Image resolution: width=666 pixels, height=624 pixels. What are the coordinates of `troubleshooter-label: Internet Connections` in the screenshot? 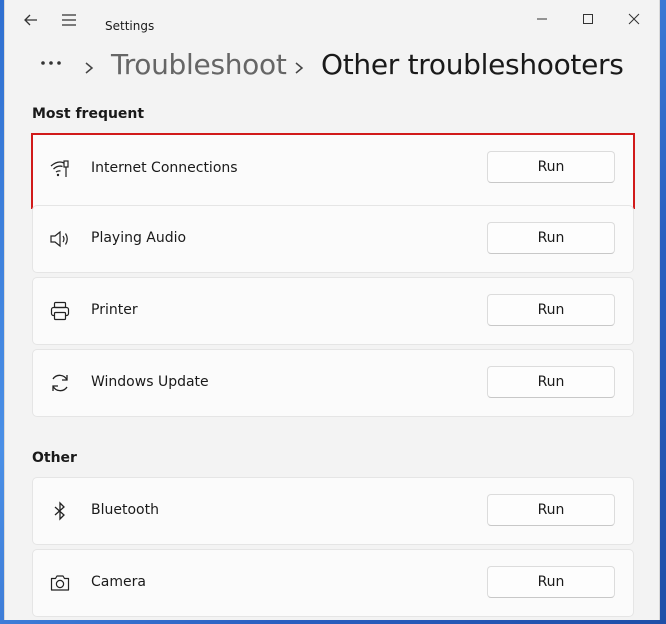 It's located at (164, 168).